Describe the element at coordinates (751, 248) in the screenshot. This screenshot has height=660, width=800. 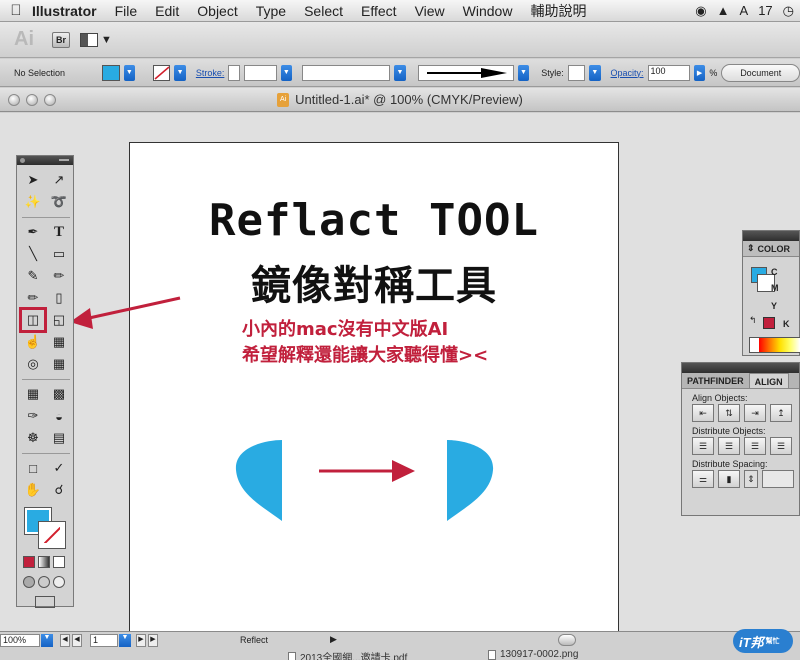
I see `double-arrow-icon: ⇕` at that location.